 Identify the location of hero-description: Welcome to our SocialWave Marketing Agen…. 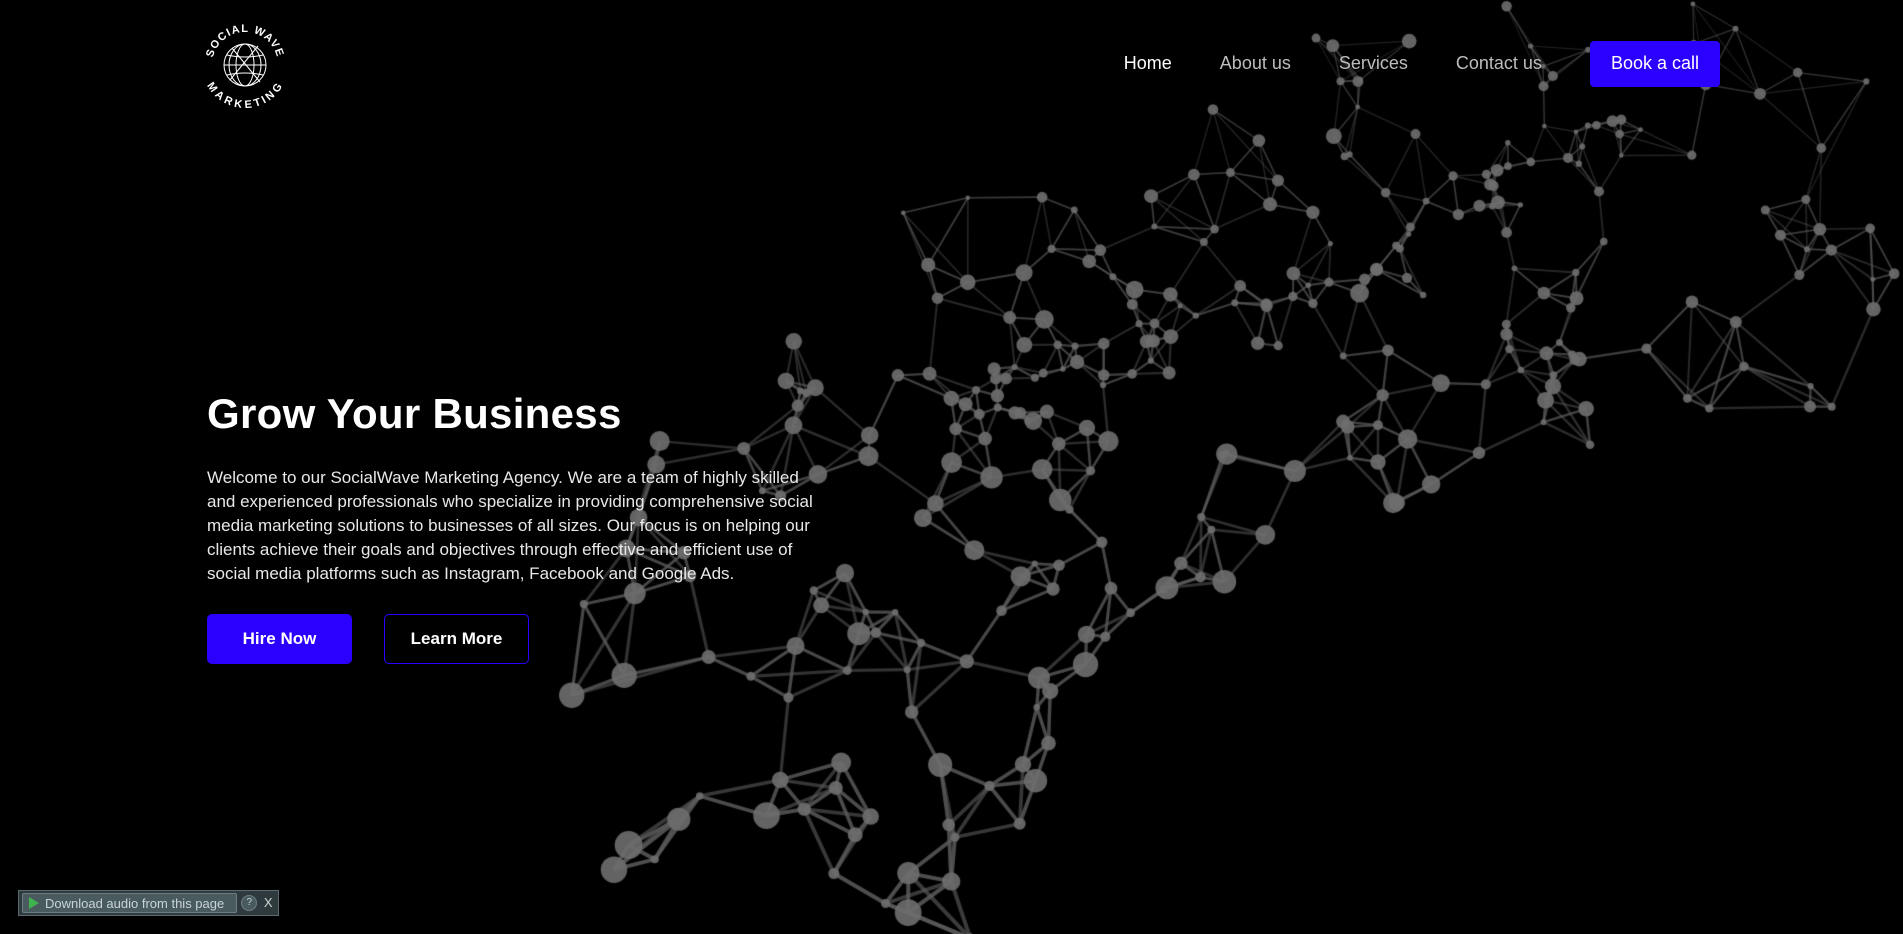
(510, 525).